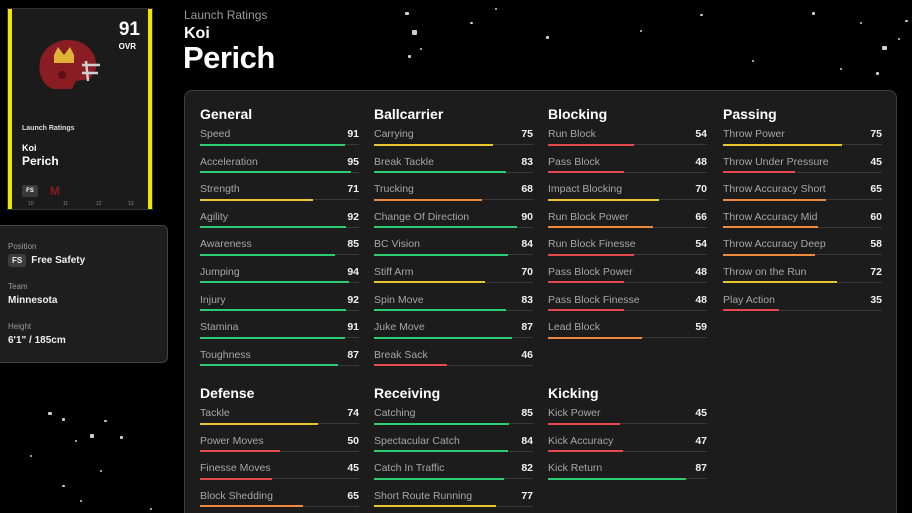 The height and width of the screenshot is (513, 912). What do you see at coordinates (802, 308) in the screenshot?
I see `stat-row: Play Action 35` at bounding box center [802, 308].